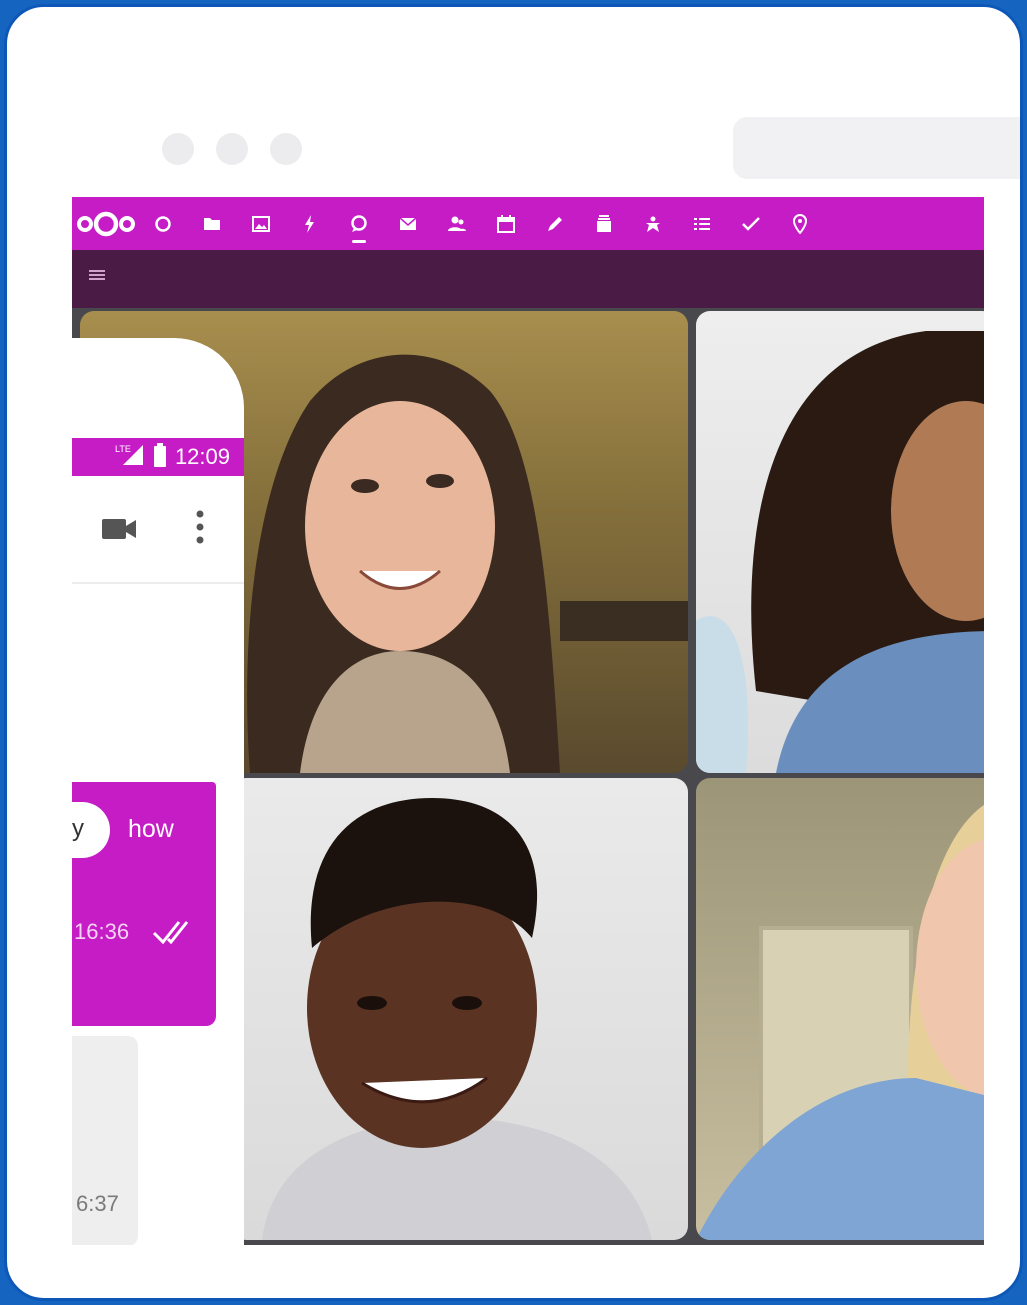 This screenshot has width=1027, height=1305. What do you see at coordinates (130, 457) in the screenshot?
I see `lte-signal-icon: LTE` at bounding box center [130, 457].